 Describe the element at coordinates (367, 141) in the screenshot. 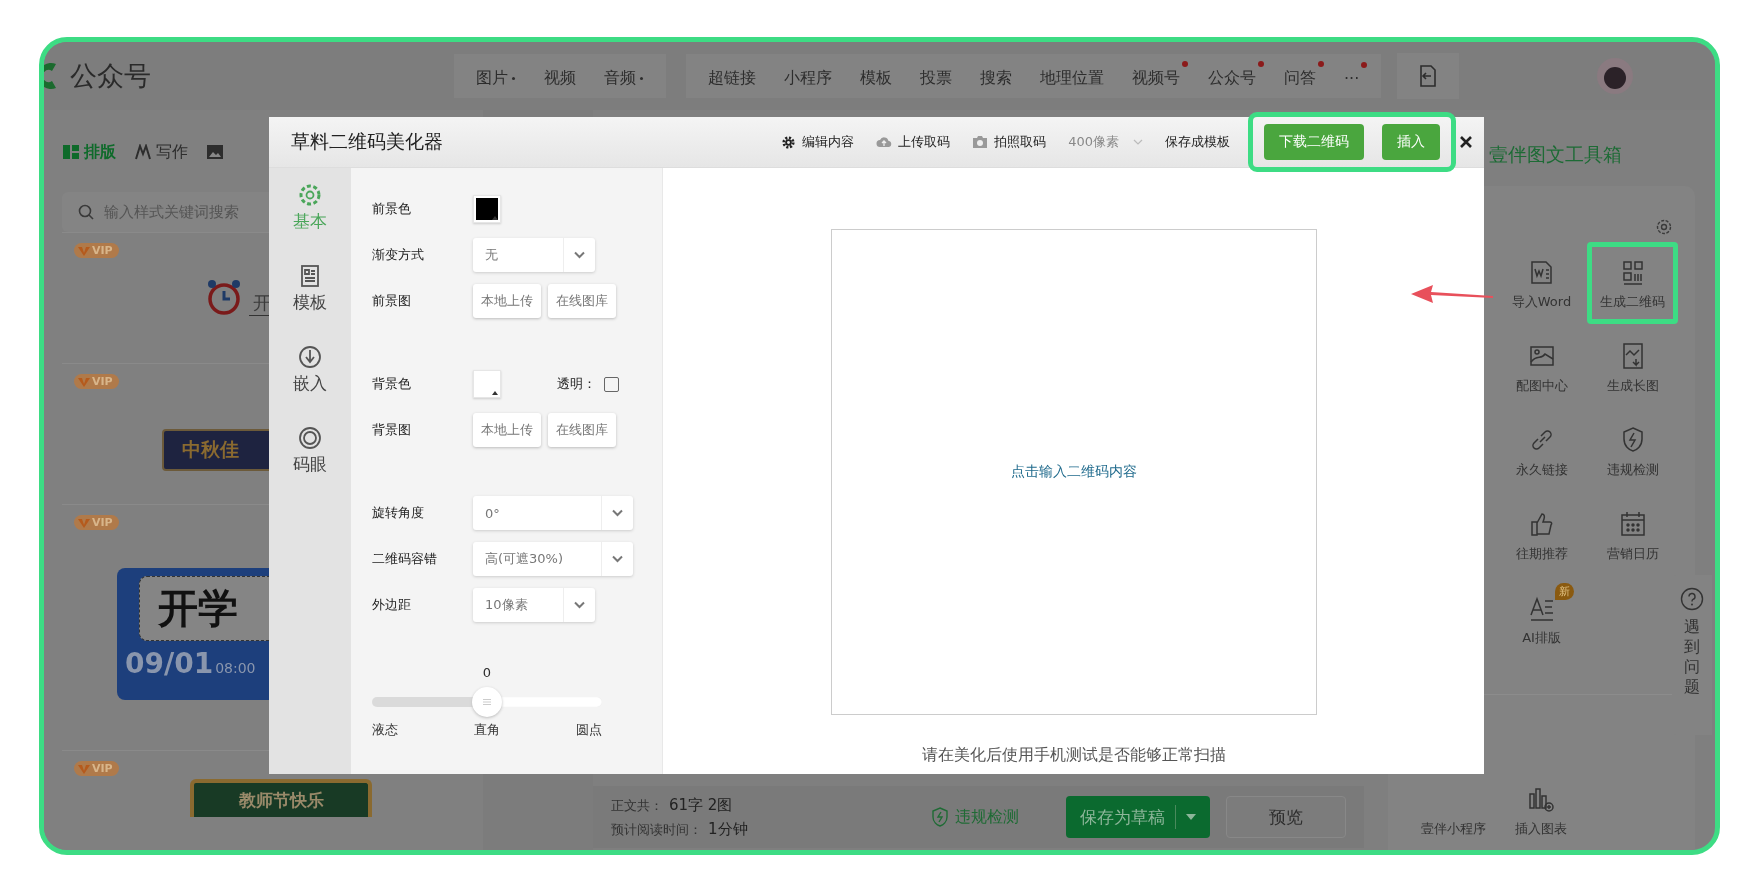

I see `dialog-title: 草料二维码美化器` at that location.